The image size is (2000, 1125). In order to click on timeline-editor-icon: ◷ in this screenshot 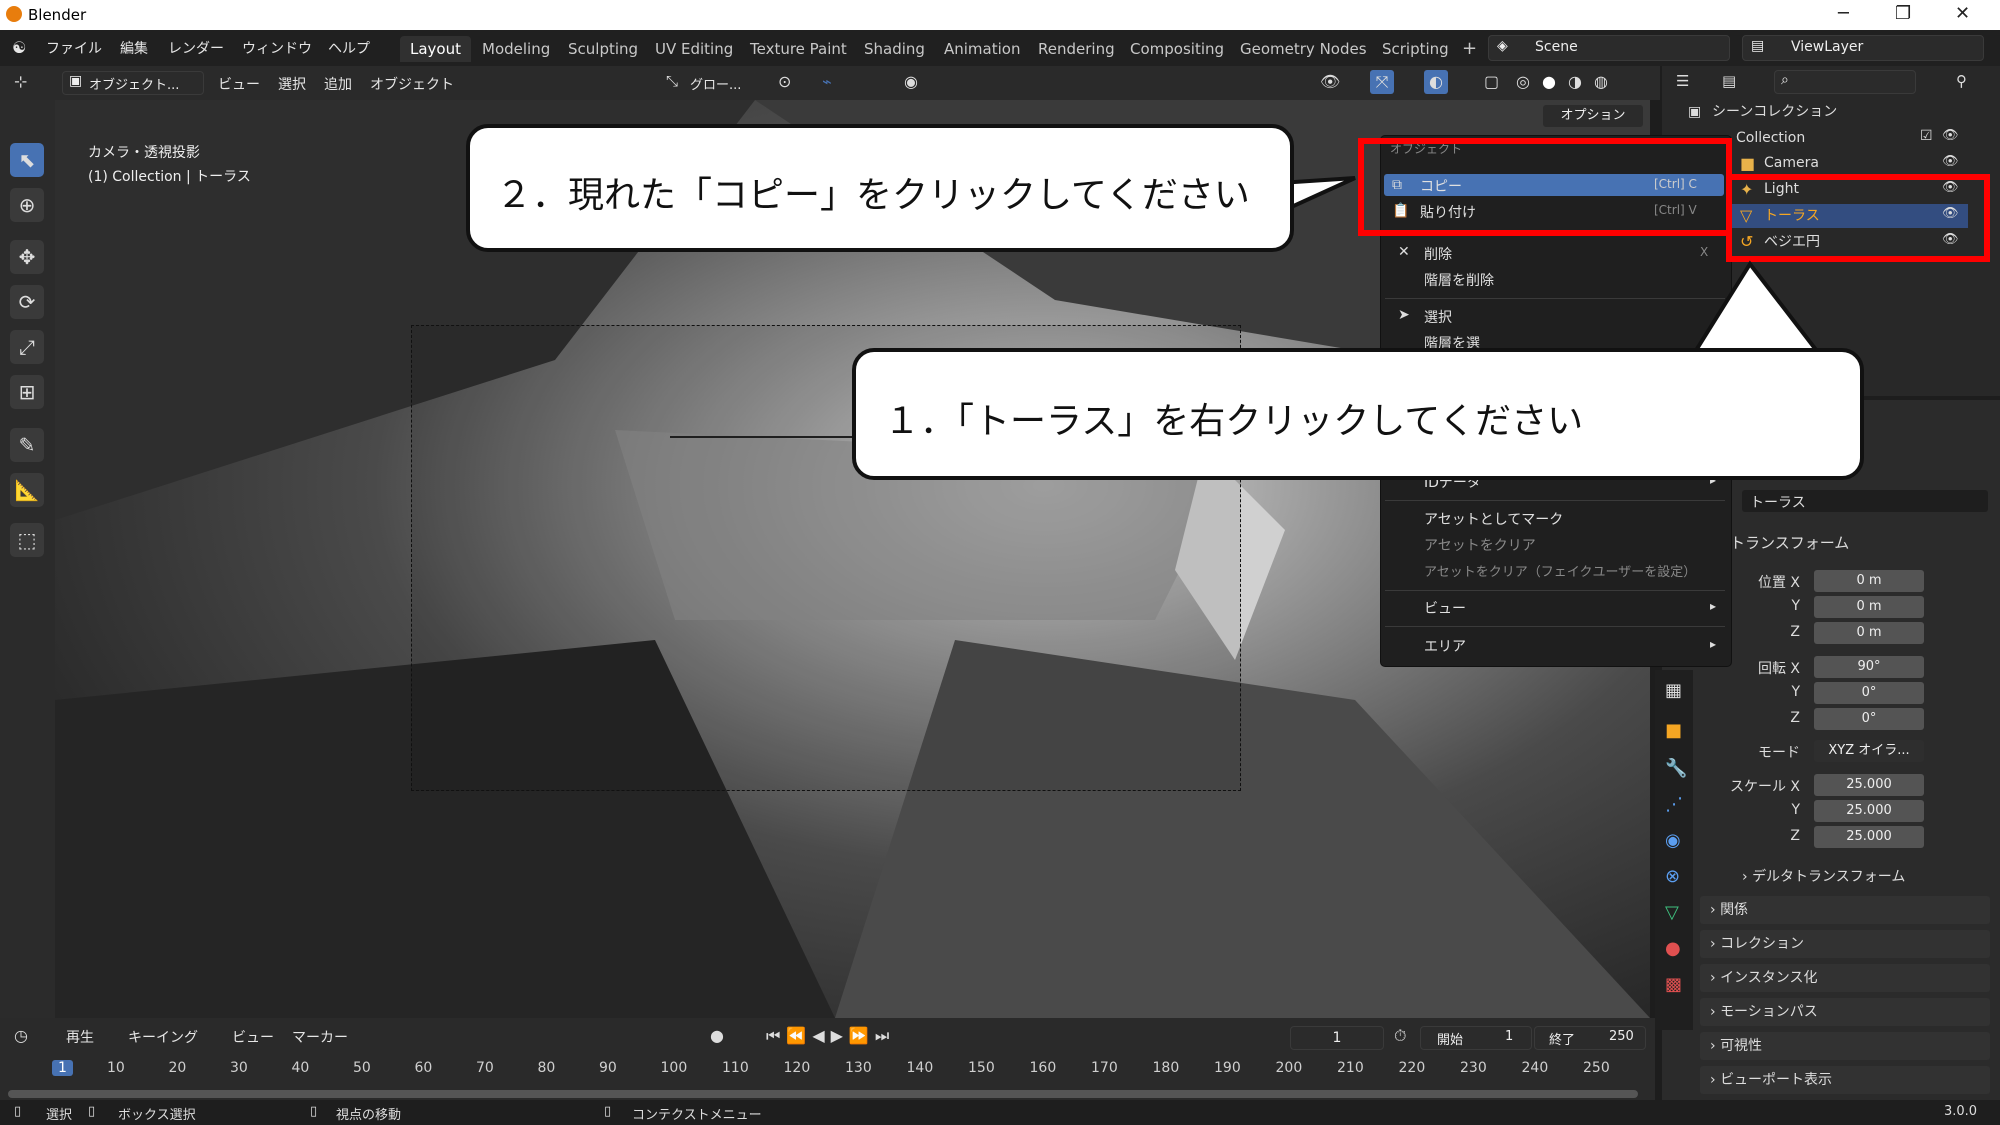, I will do `click(21, 1035)`.